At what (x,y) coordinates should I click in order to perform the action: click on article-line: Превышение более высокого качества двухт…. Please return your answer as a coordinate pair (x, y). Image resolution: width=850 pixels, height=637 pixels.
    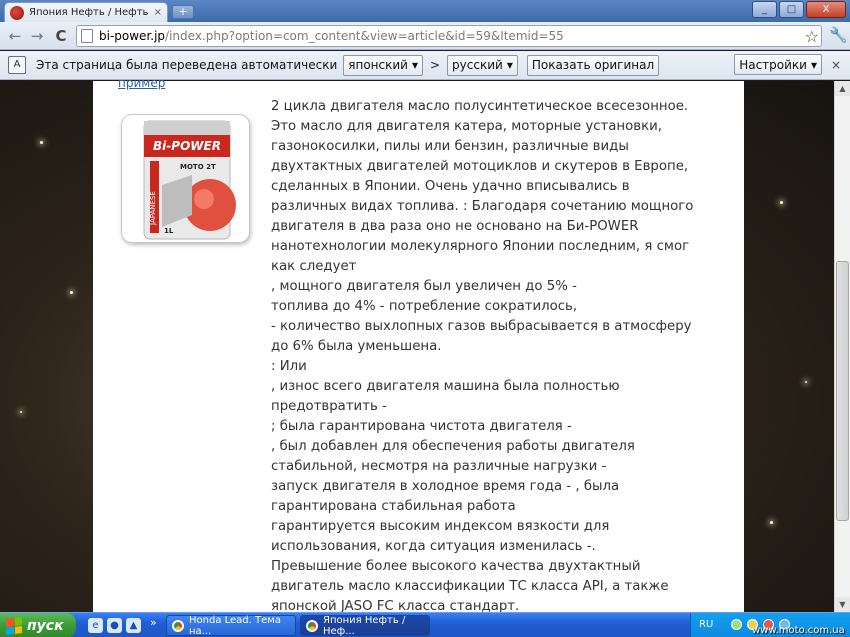
    Looking at the image, I should click on (456, 566).